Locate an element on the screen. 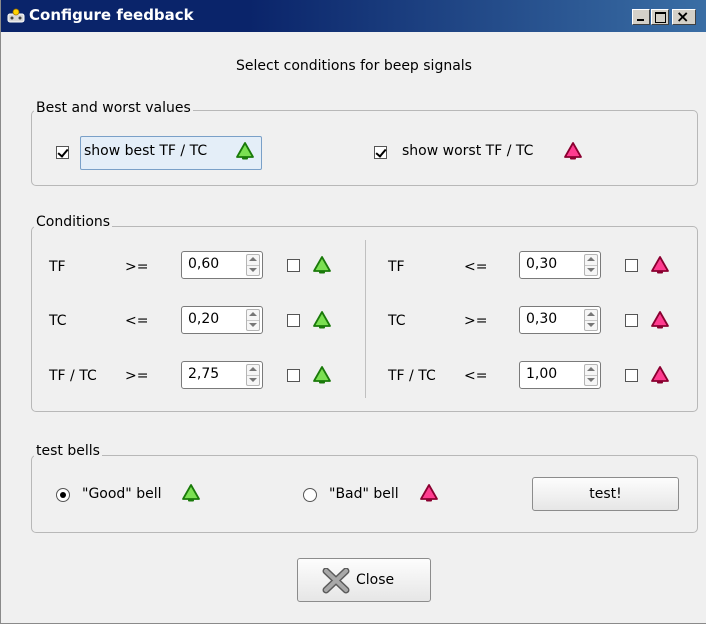 Image resolution: width=706 pixels, height=624 pixels. show-best-label: show best TF / TC is located at coordinates (145, 151).